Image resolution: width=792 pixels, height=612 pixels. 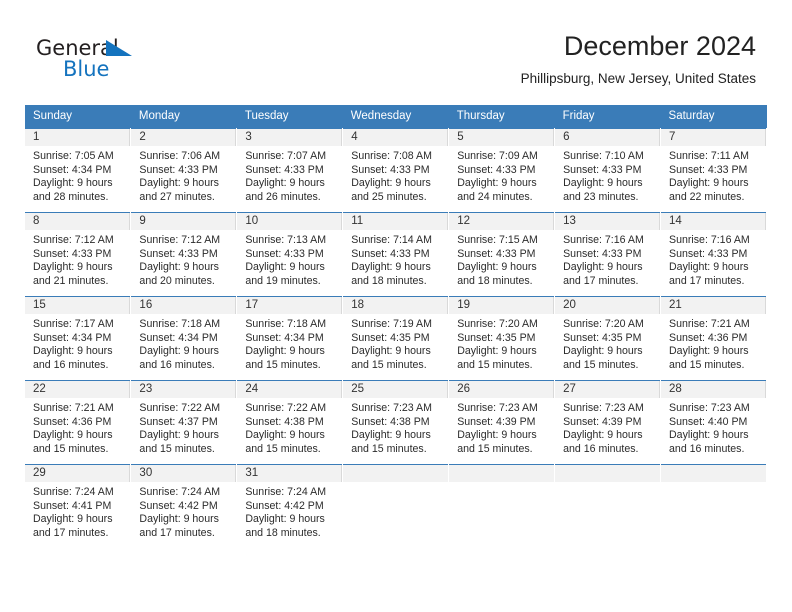 What do you see at coordinates (136, 62) in the screenshot?
I see `general-blue-logo: General Blue` at bounding box center [136, 62].